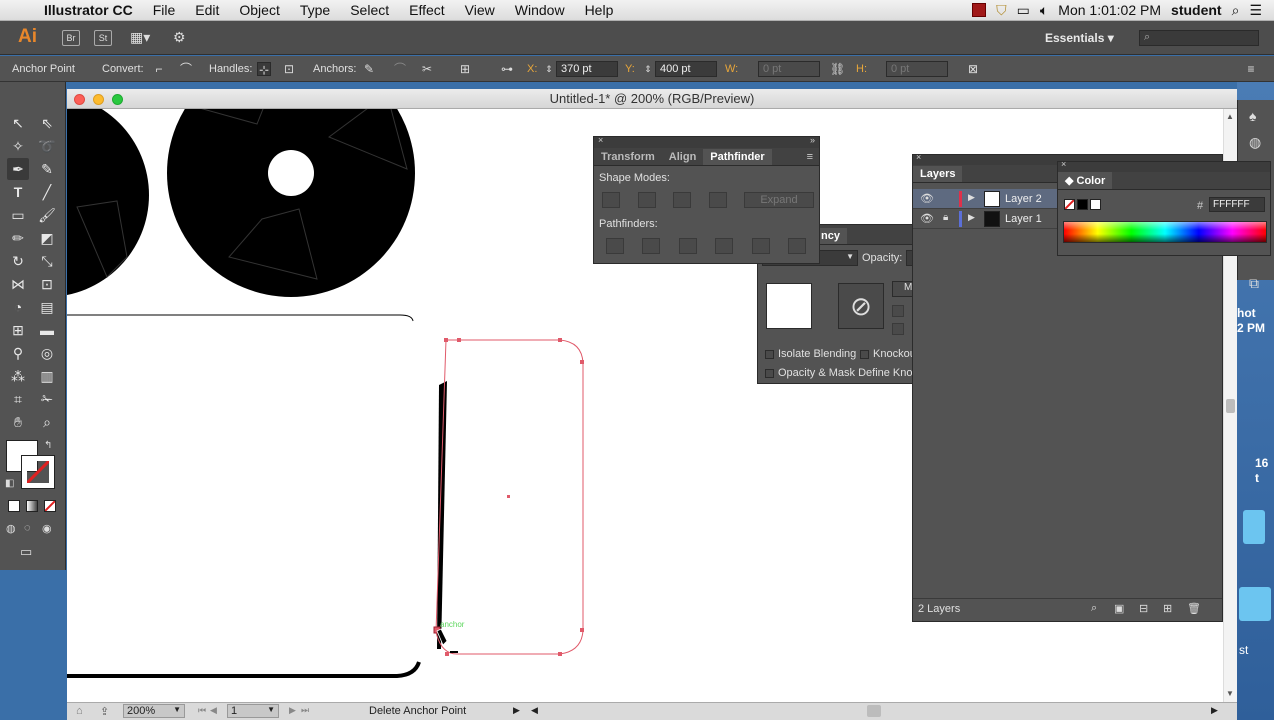  I want to click on artboard-number-select: 1 ▼, so click(253, 711).